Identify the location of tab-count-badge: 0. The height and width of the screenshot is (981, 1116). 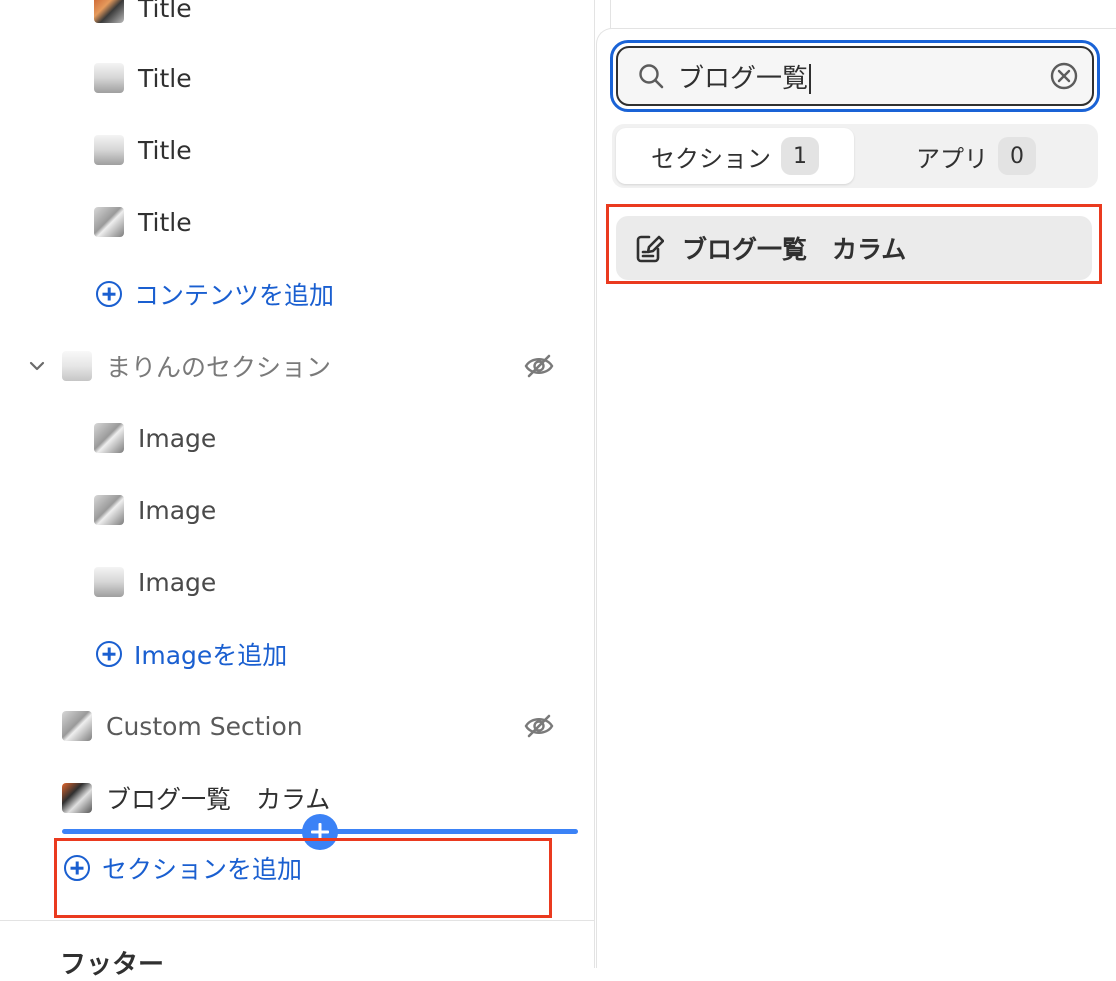
(1017, 156).